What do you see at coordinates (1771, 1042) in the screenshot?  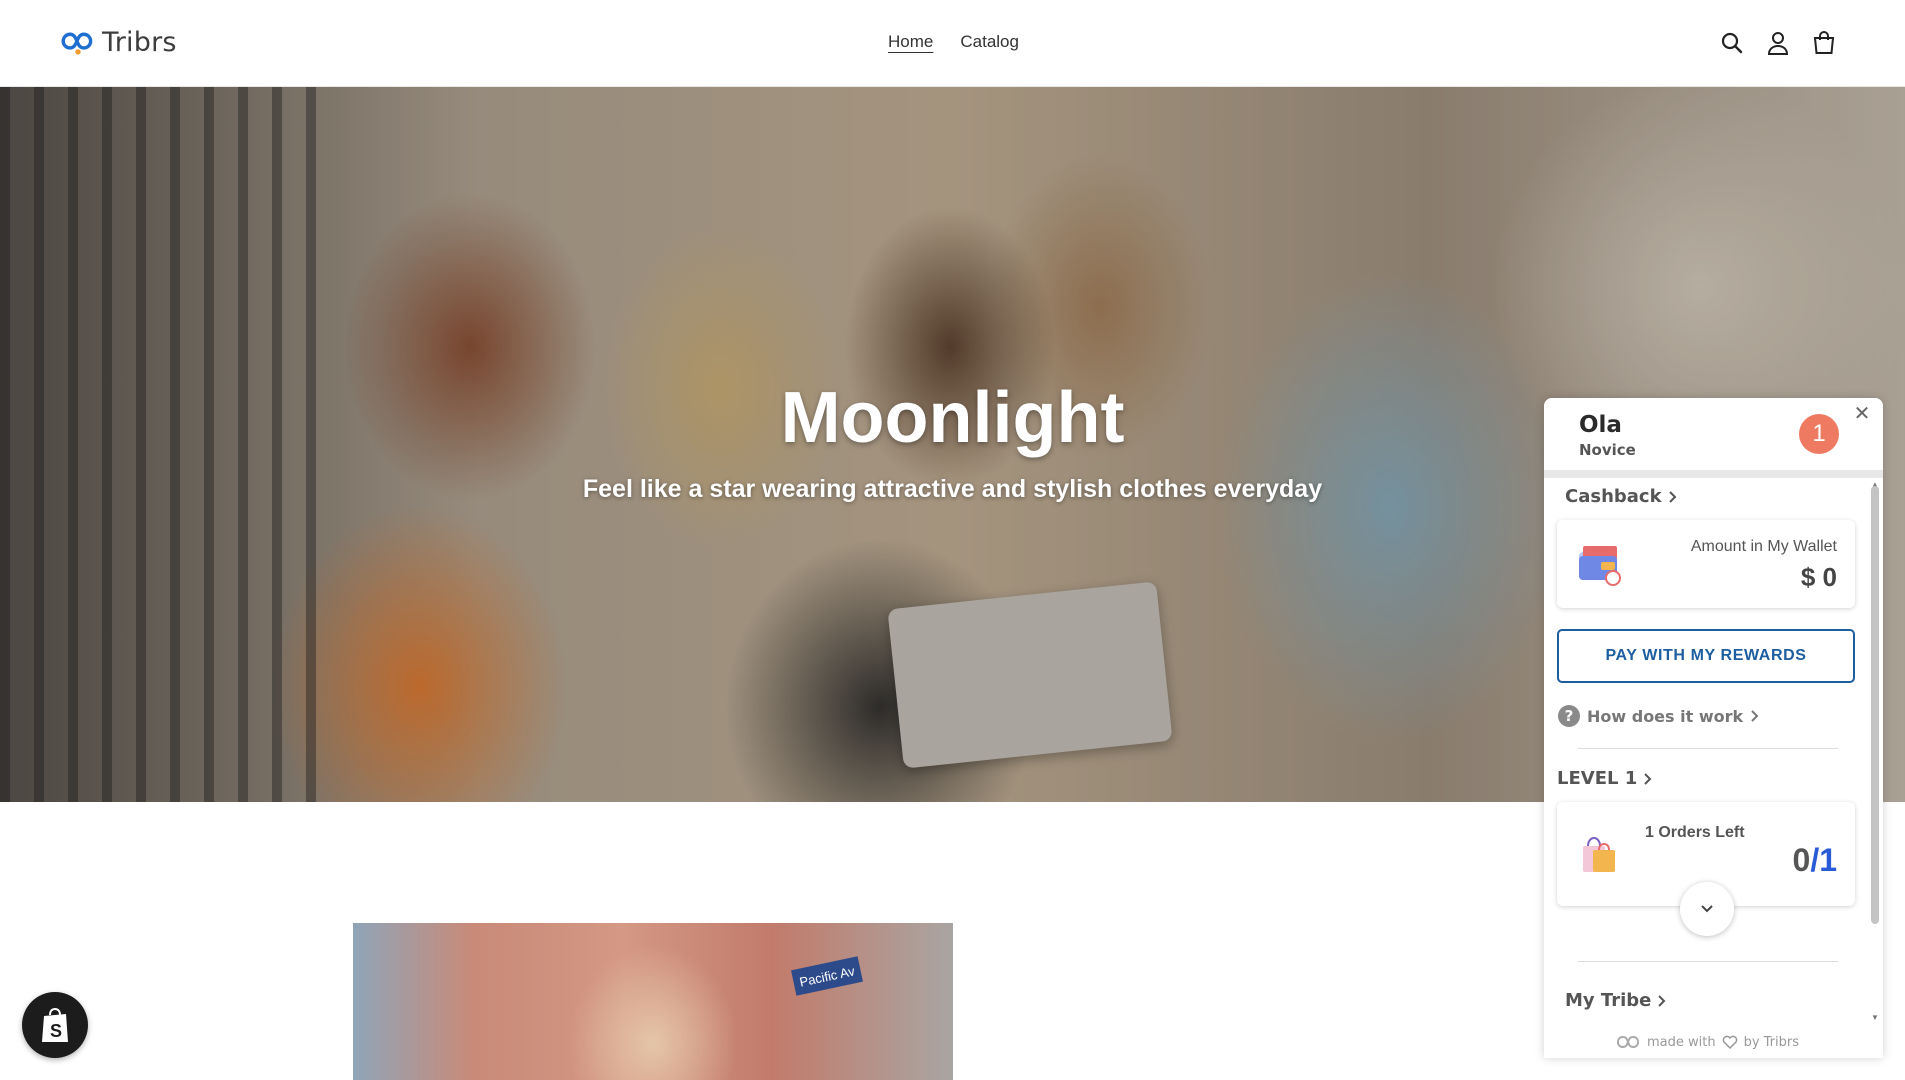 I see `footer-by: by Tribrs` at bounding box center [1771, 1042].